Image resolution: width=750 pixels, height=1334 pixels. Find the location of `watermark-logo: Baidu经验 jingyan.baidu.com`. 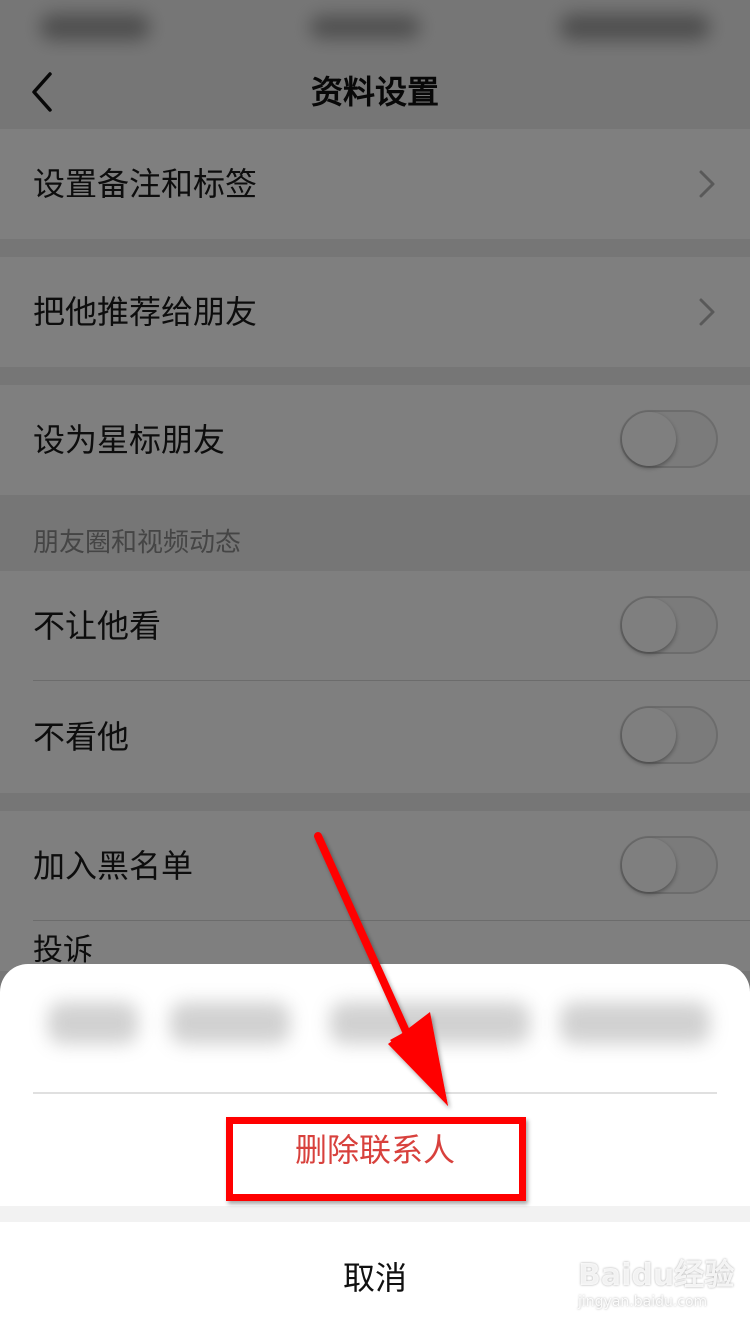

watermark-logo: Baidu经验 jingyan.baidu.com is located at coordinates (656, 1285).